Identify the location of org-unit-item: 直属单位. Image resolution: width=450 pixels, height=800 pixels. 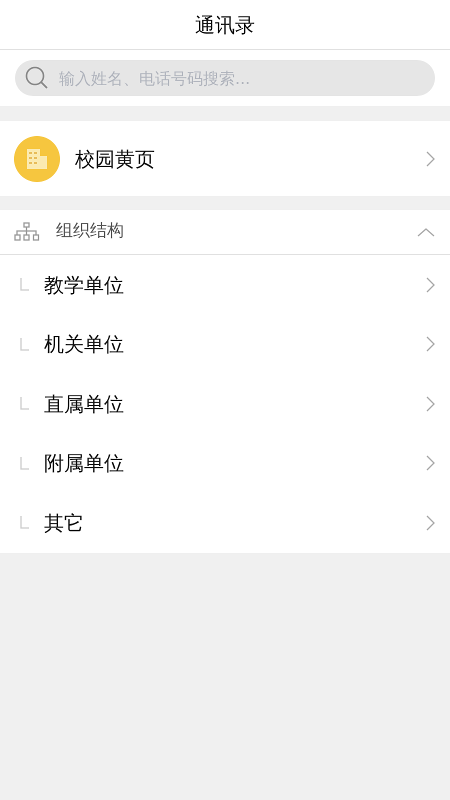
(225, 404).